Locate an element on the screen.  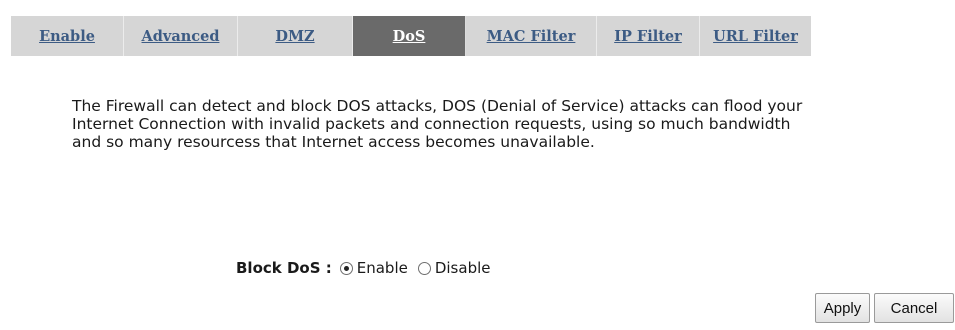
block-dos-enable-option: Enable is located at coordinates (373, 268).